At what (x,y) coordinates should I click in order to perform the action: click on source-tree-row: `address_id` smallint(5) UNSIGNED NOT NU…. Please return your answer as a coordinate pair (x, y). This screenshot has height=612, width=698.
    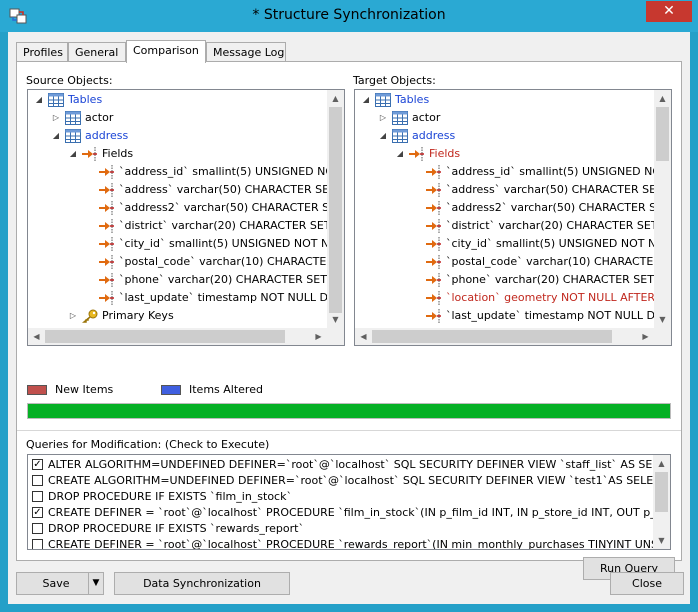
    Looking at the image, I should click on (177, 172).